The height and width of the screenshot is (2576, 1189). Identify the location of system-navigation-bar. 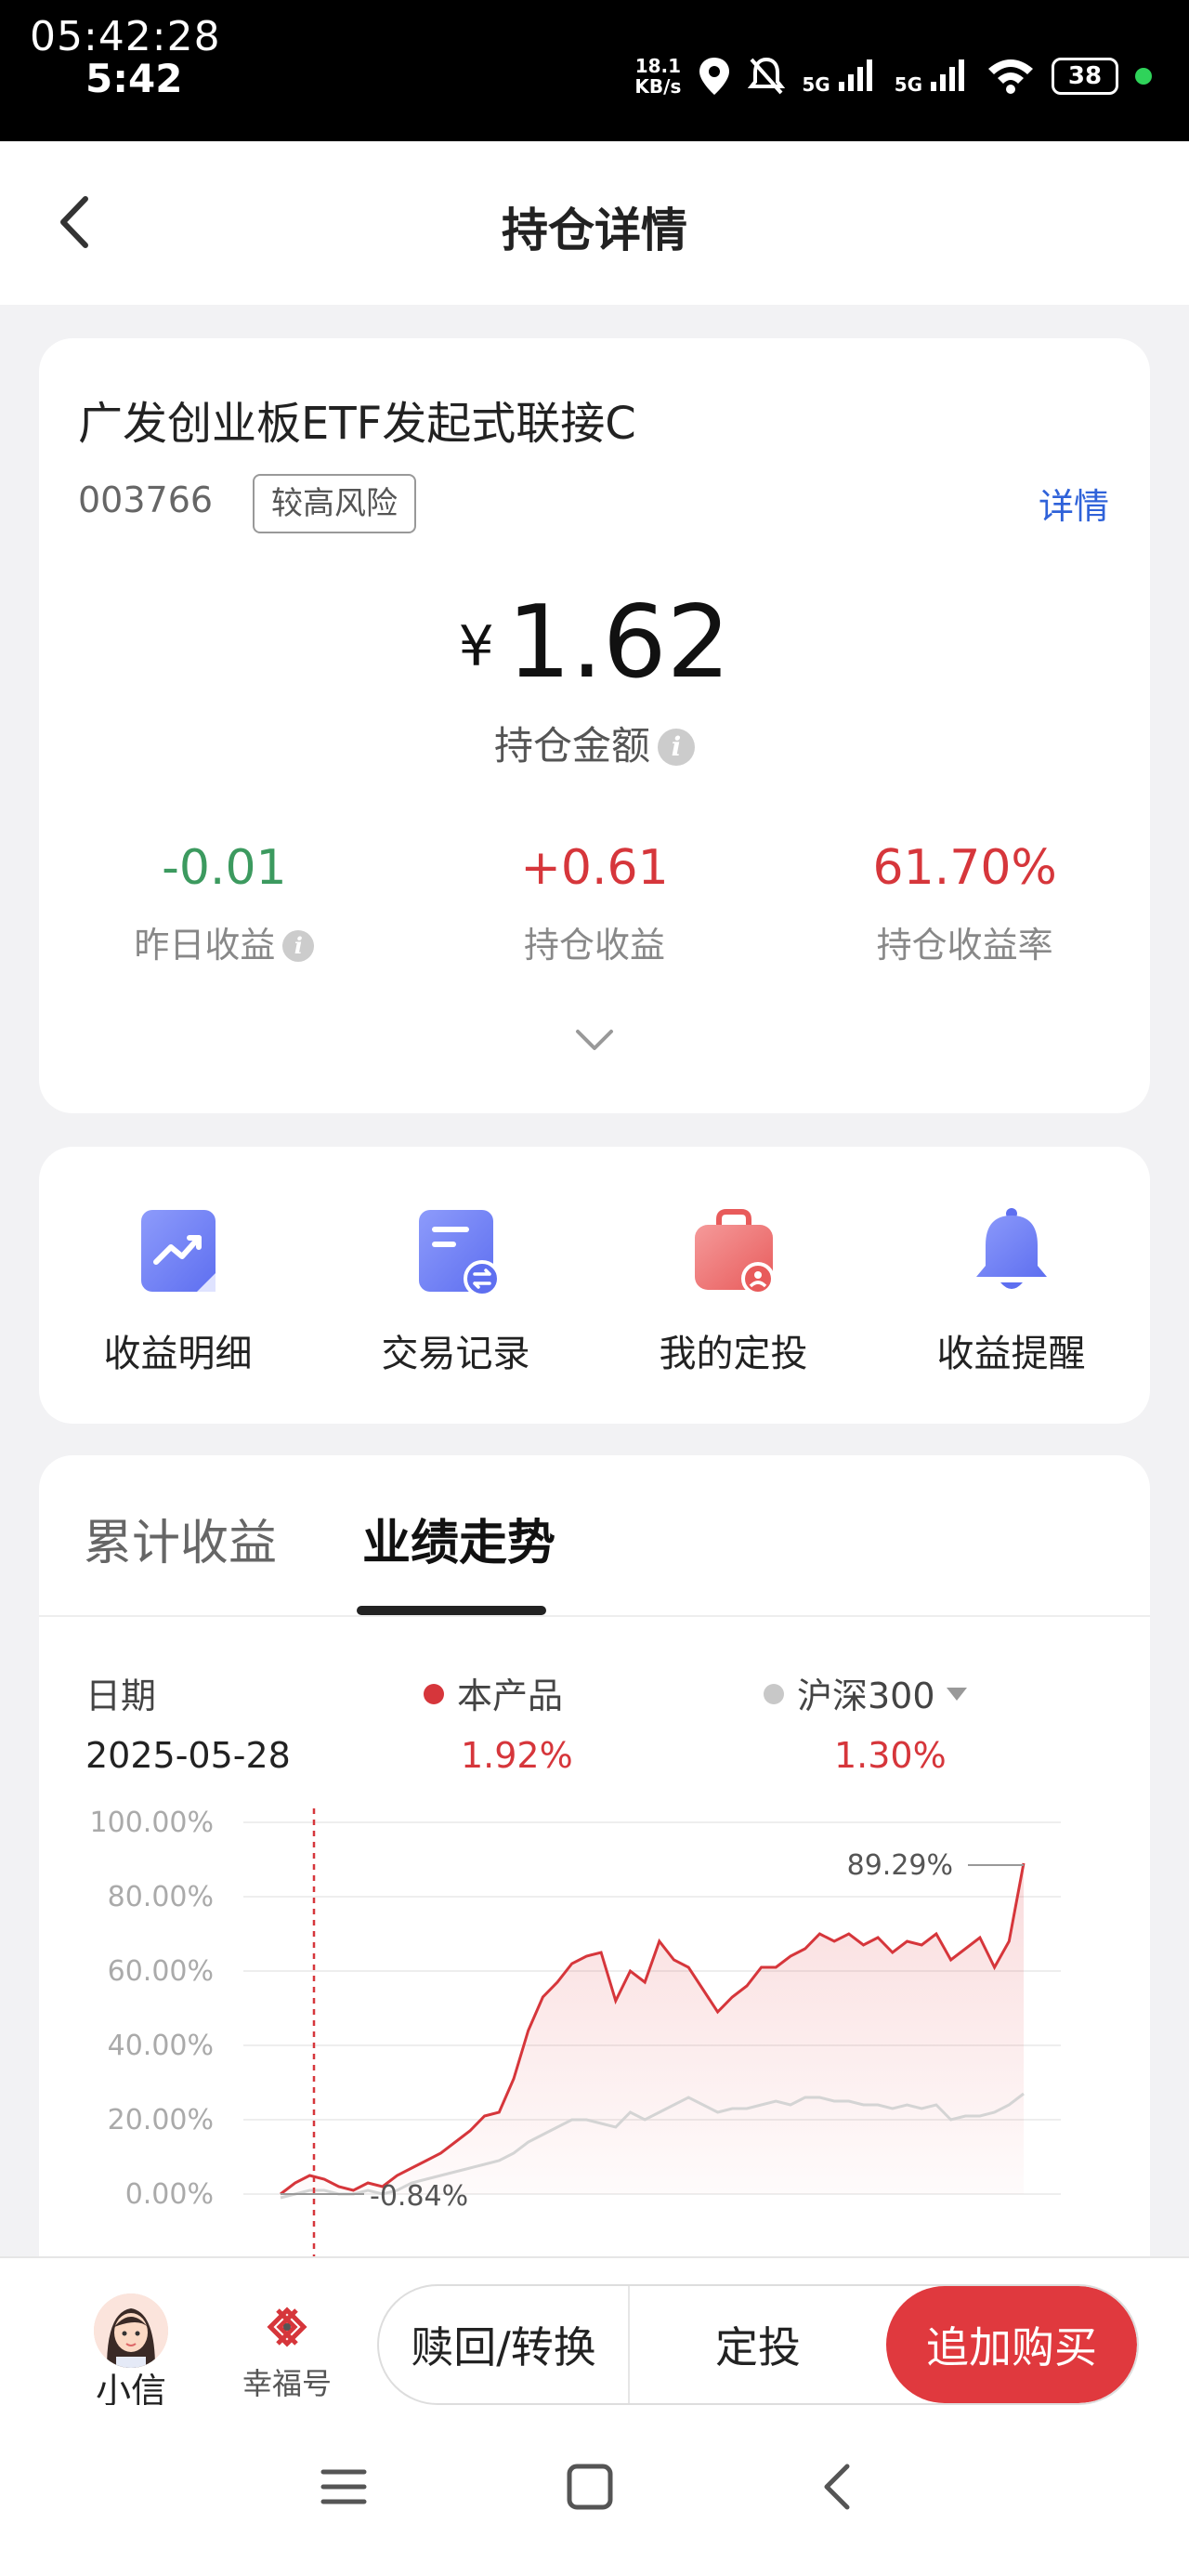
(594, 2490).